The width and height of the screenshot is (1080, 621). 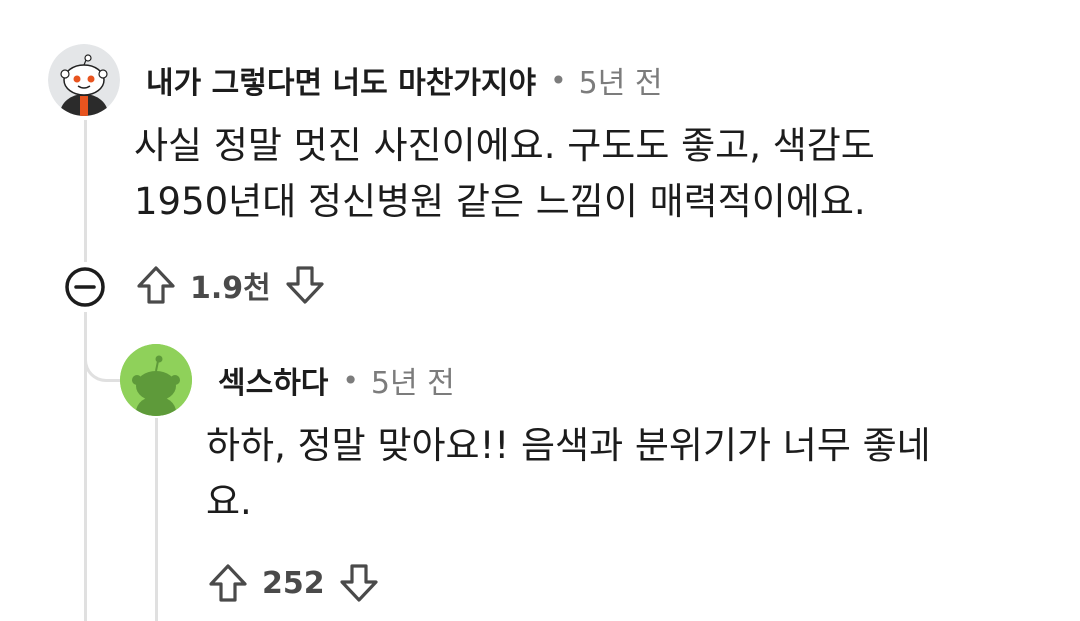 I want to click on comment-vote-row: 1.9천, so click(x=230, y=285).